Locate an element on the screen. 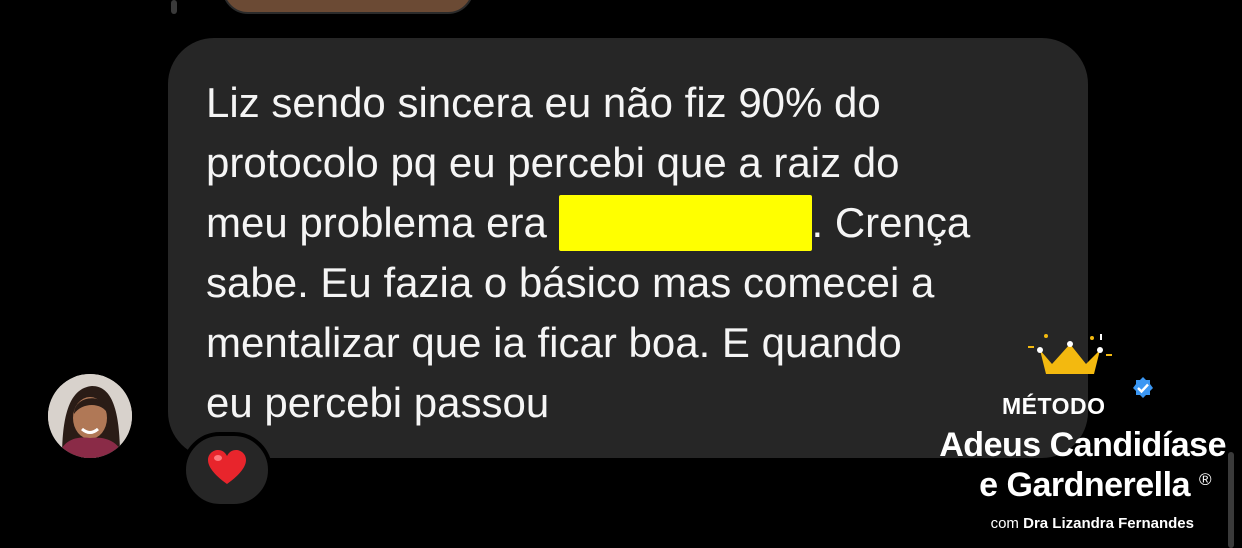  registered-mark: ® is located at coordinates (1205, 479).